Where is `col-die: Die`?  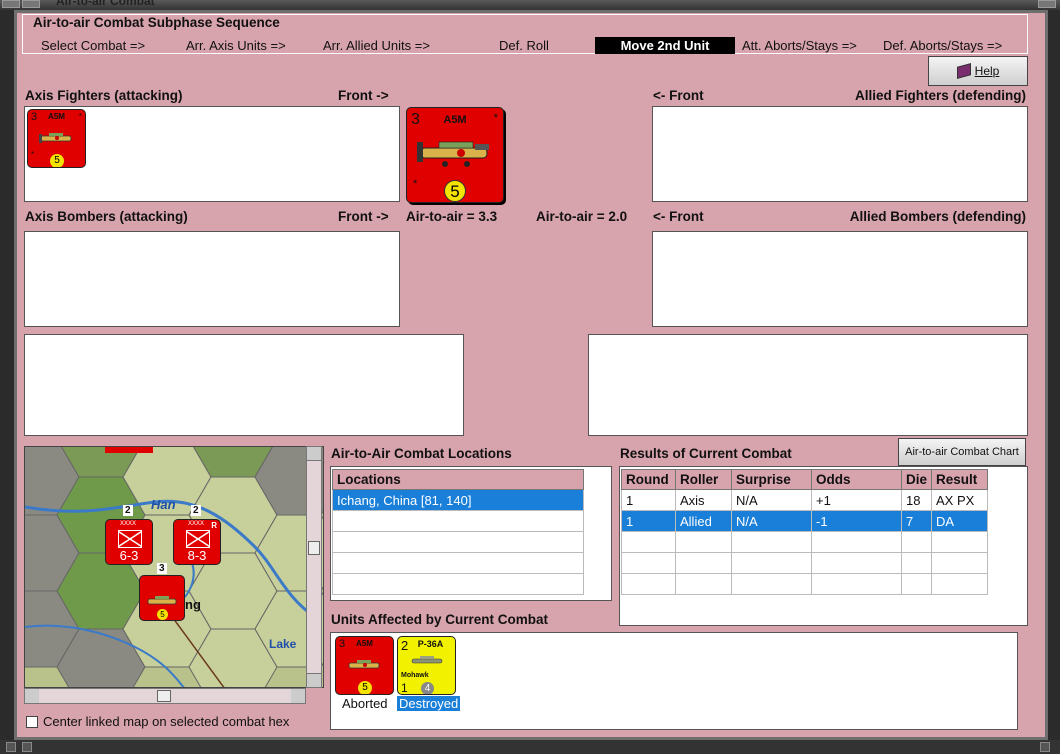 col-die: Die is located at coordinates (916, 479).